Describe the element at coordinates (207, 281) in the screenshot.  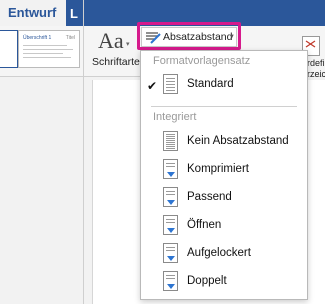
I see `menu-item-label: Doppelt` at that location.